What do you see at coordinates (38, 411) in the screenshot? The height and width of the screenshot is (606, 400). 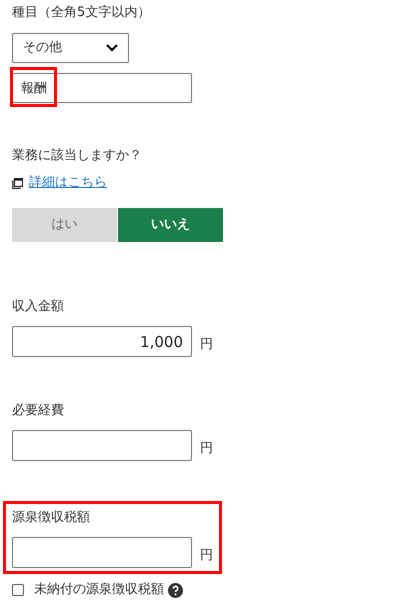 I see `field-label: 必要経費` at bounding box center [38, 411].